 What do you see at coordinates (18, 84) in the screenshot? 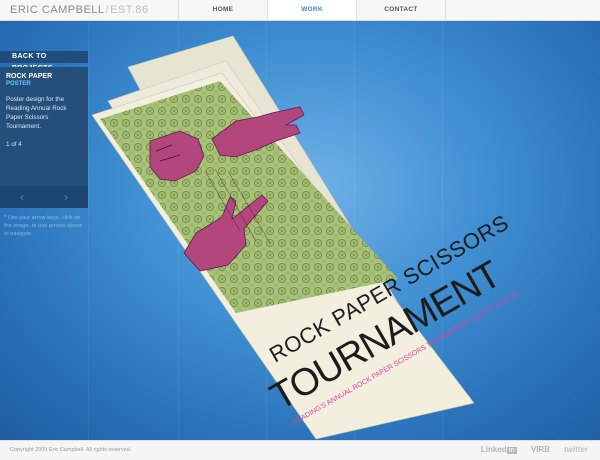
I see `project-type: POSTER` at bounding box center [18, 84].